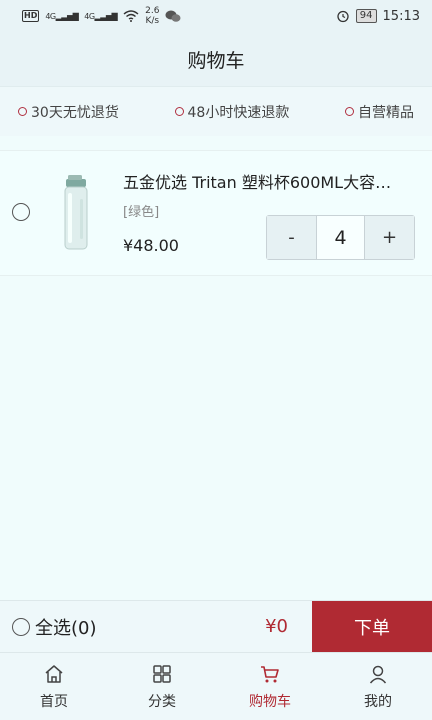 The height and width of the screenshot is (720, 432). I want to click on promo-bar: 30天无忧退货 48小时快速退款 自营精品, so click(216, 111).